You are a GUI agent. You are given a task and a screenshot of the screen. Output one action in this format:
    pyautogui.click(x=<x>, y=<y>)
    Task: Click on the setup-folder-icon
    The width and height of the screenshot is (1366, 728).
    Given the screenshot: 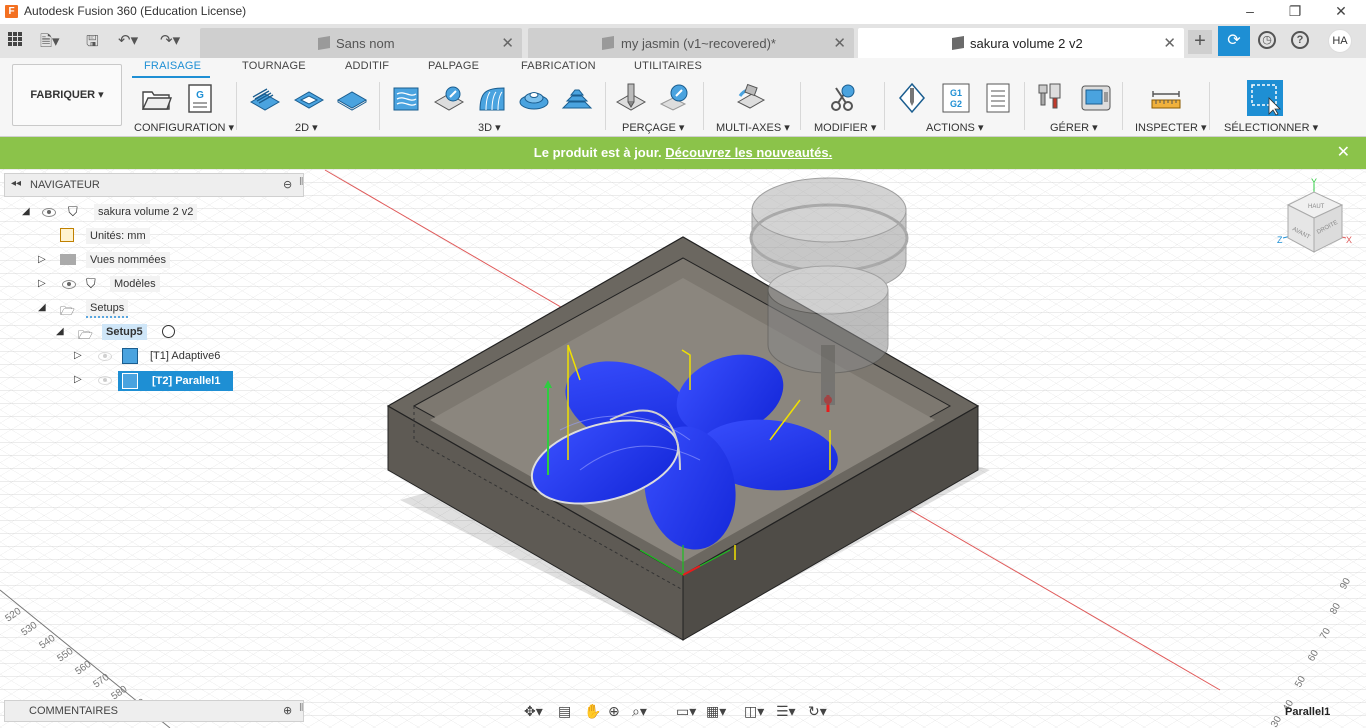 What is the action you would take?
    pyautogui.click(x=156, y=98)
    